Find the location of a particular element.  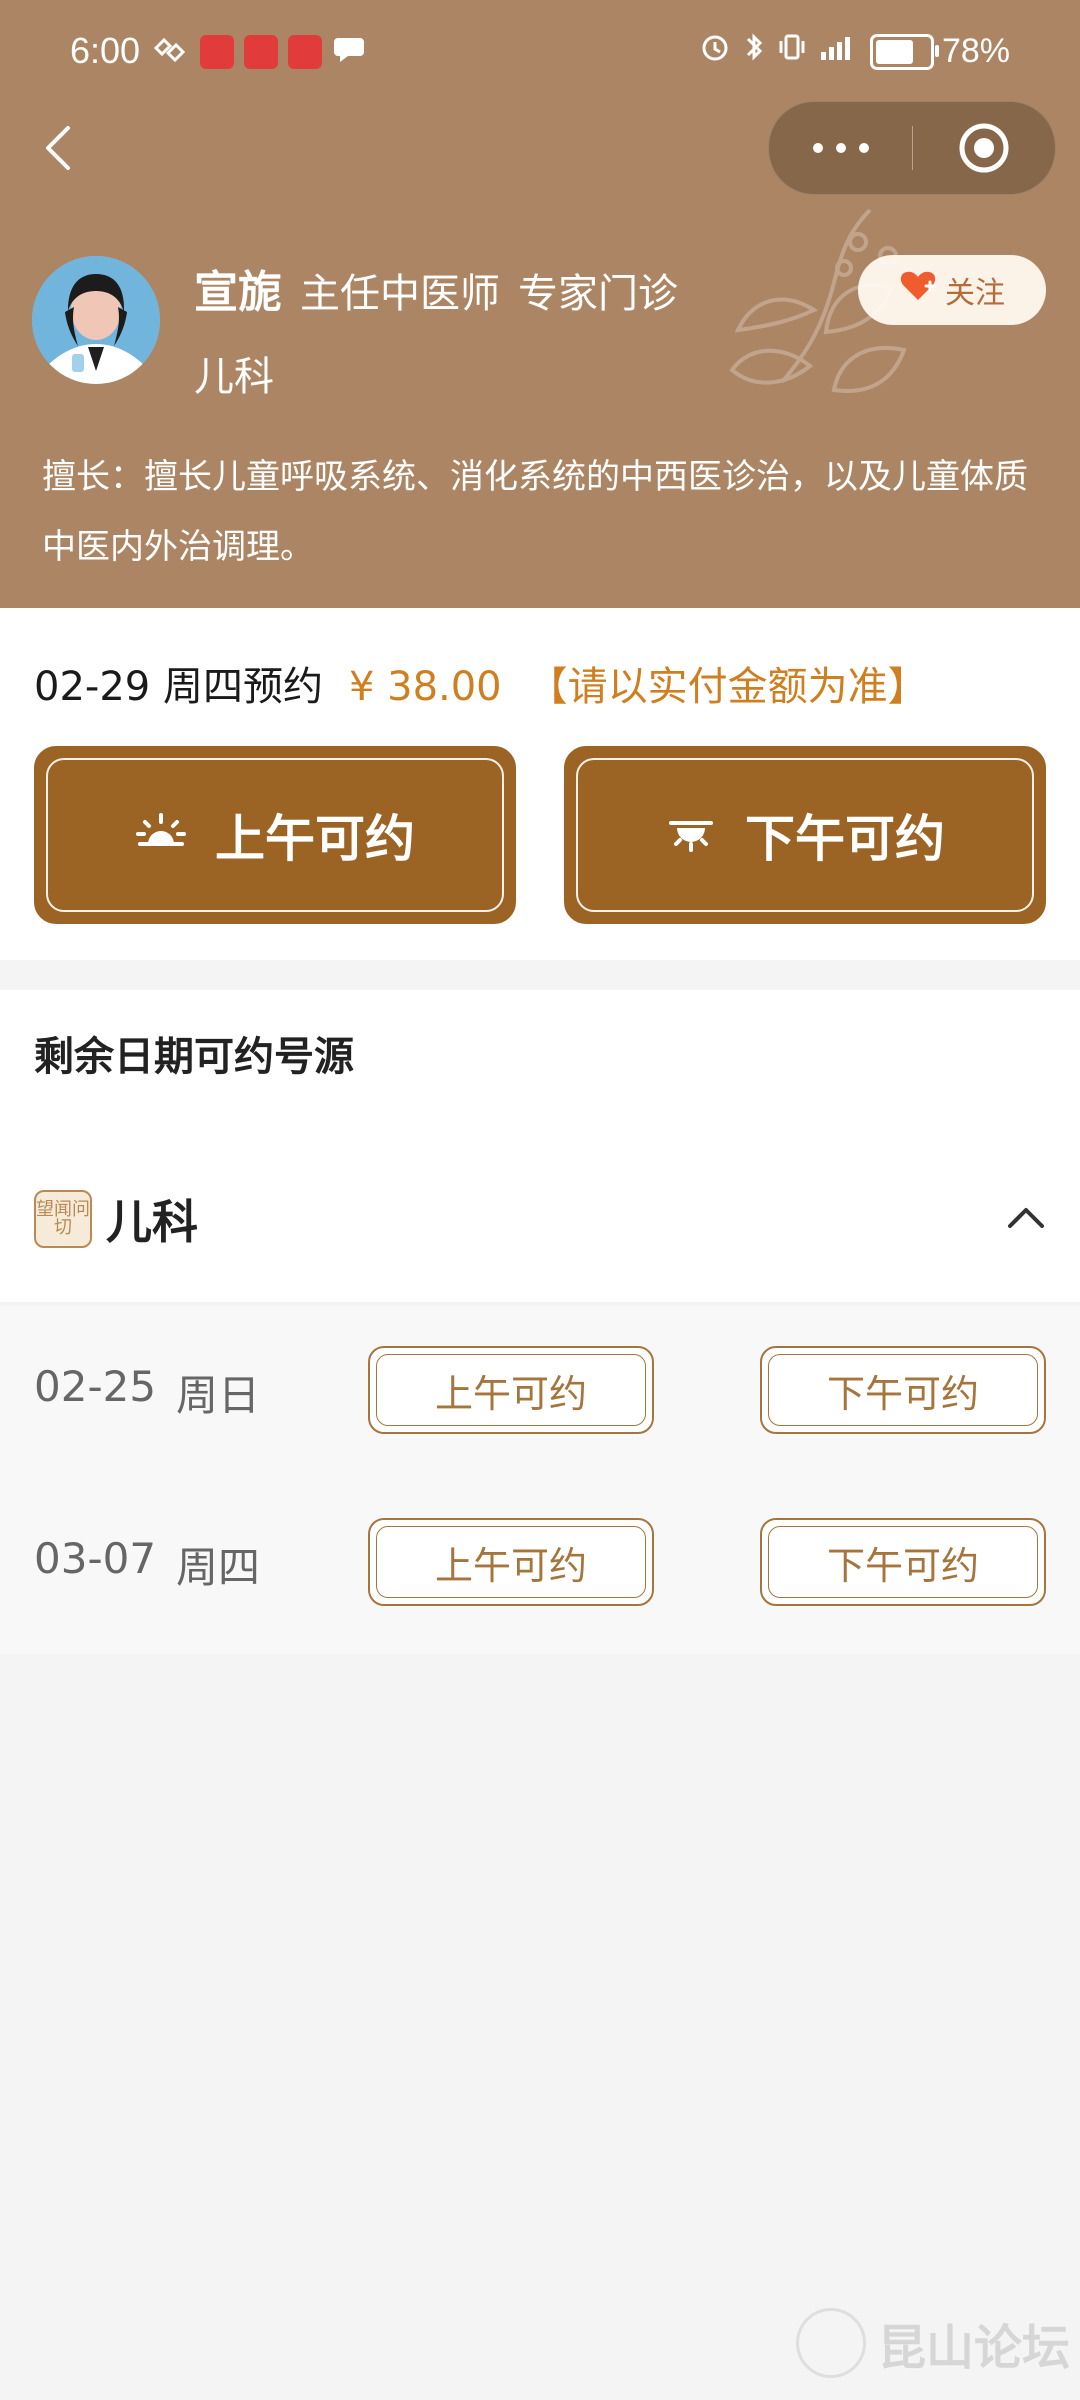

status-right: 78% is located at coordinates (854, 51).